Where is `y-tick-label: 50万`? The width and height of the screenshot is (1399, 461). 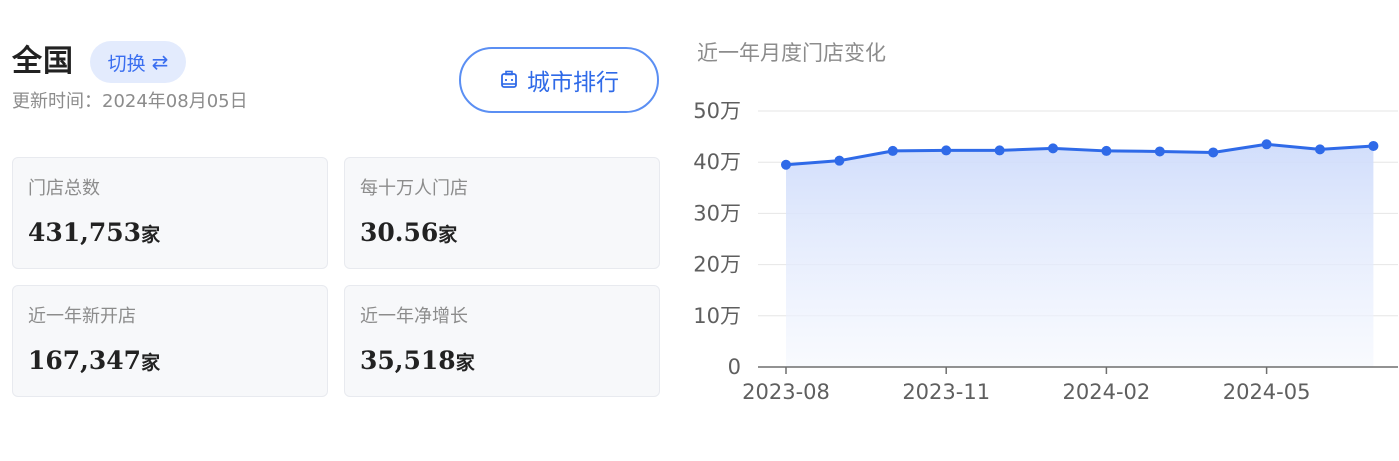 y-tick-label: 50万 is located at coordinates (717, 111).